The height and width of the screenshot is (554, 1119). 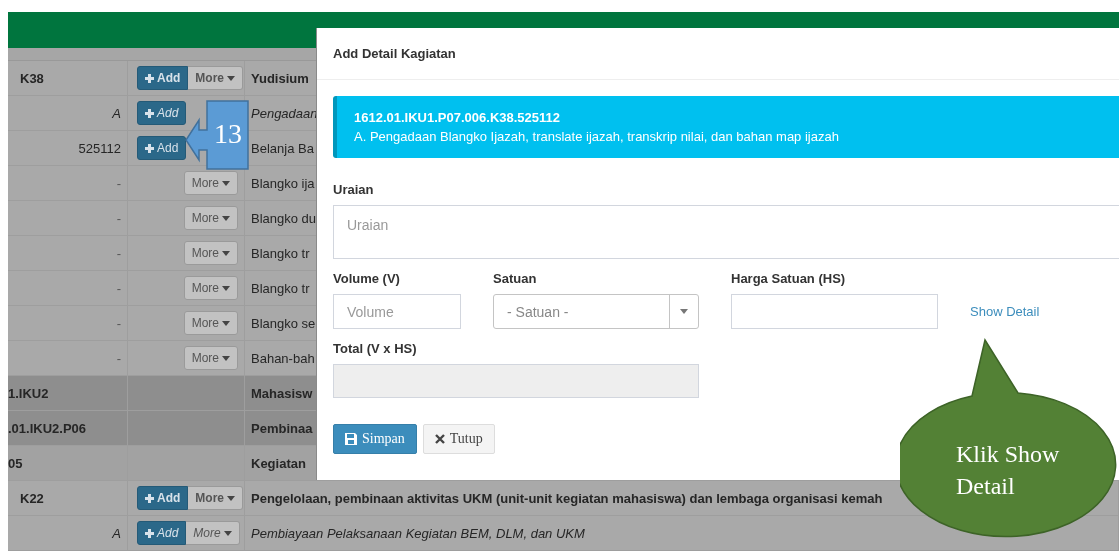 What do you see at coordinates (283, 323) in the screenshot?
I see `description-cell: Blangko se` at bounding box center [283, 323].